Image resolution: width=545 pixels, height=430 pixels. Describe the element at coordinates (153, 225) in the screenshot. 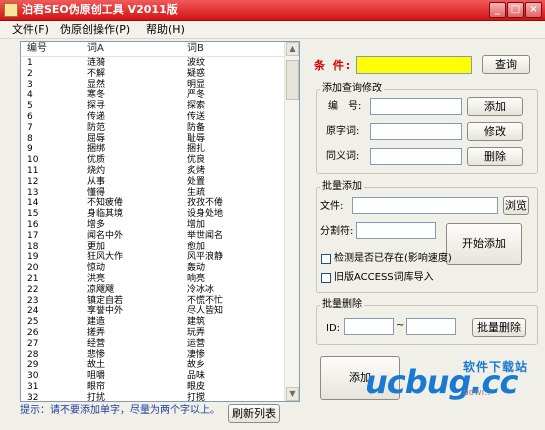

I see `list-row: 16 增多 增加` at that location.